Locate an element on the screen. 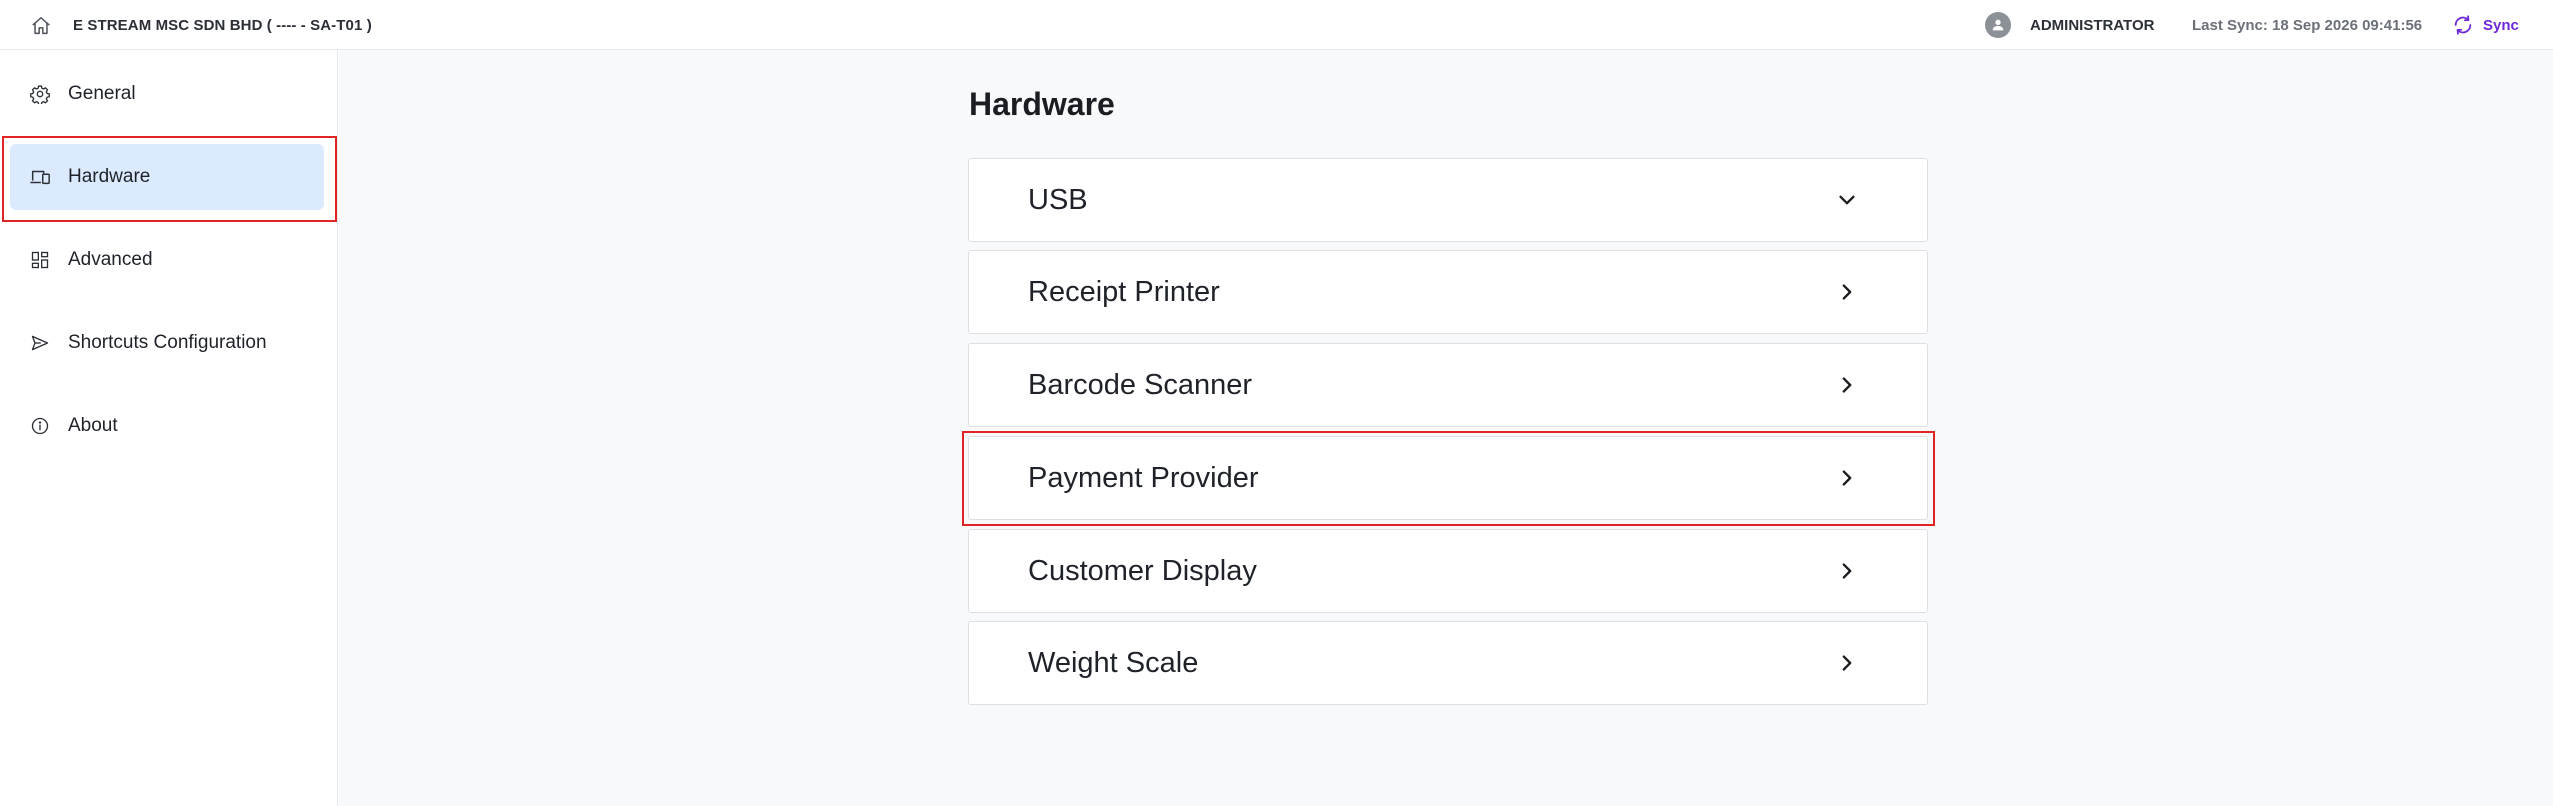 The image size is (2553, 806). gear-icon is located at coordinates (40, 94).